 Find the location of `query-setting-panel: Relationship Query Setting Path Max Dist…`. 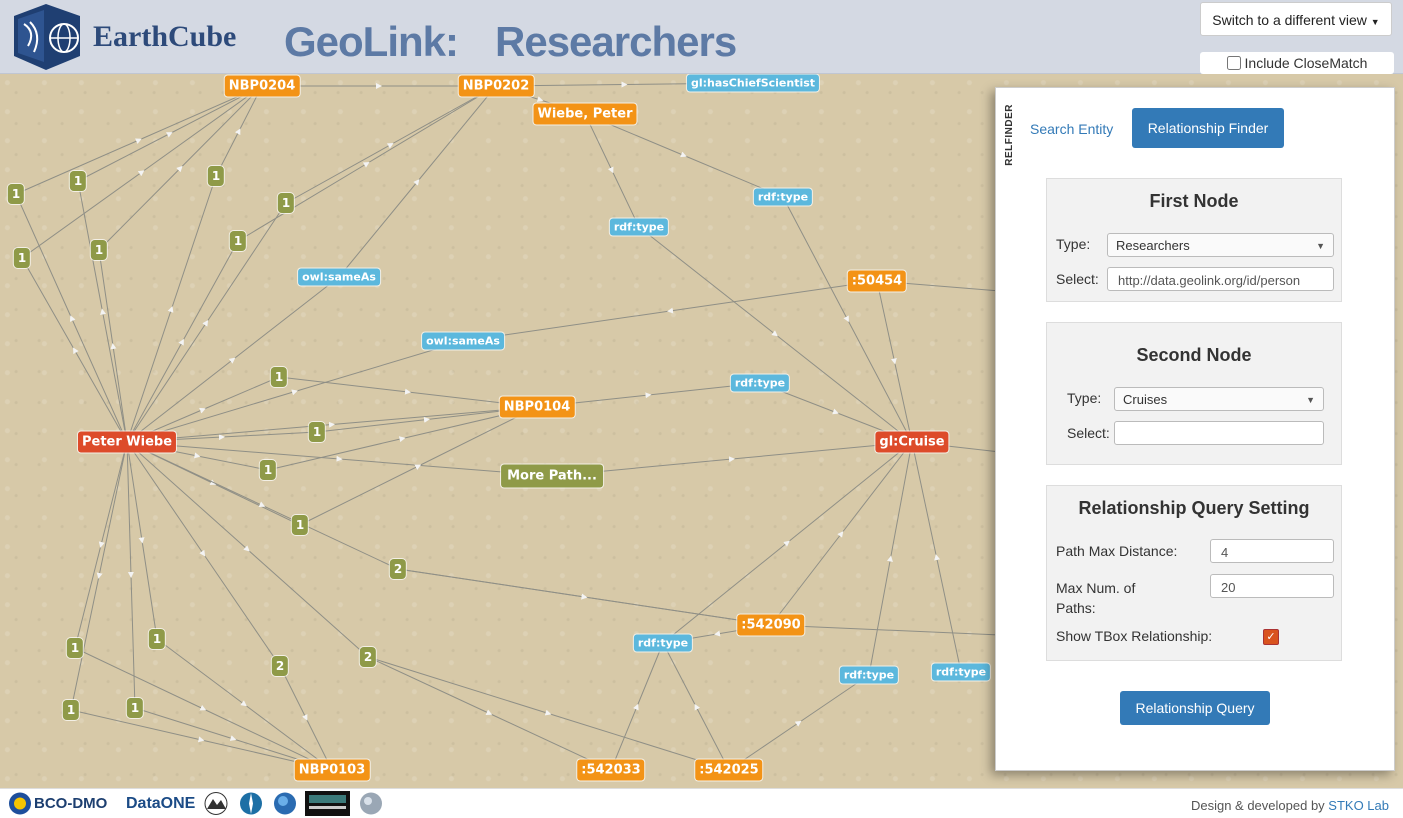

query-setting-panel: Relationship Query Setting Path Max Dist… is located at coordinates (1194, 573).